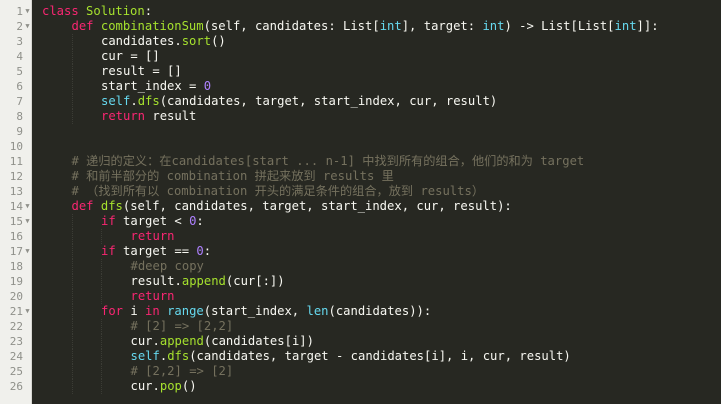 This screenshot has width=721, height=404. I want to click on code-line: candidates.sort(), so click(376, 41).